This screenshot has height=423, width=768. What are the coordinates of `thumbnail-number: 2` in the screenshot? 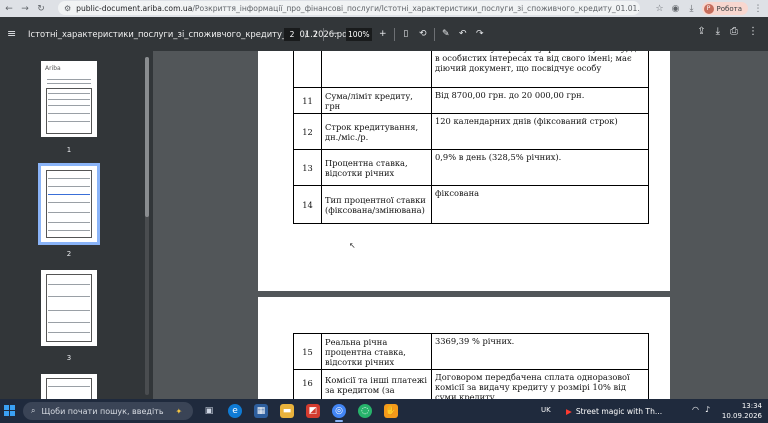 It's located at (69, 254).